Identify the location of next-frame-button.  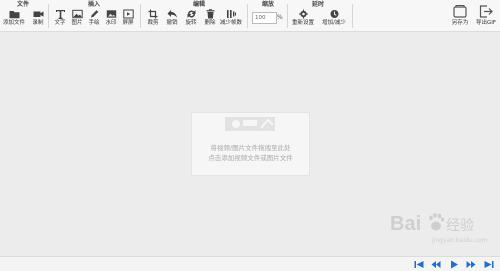
(471, 264).